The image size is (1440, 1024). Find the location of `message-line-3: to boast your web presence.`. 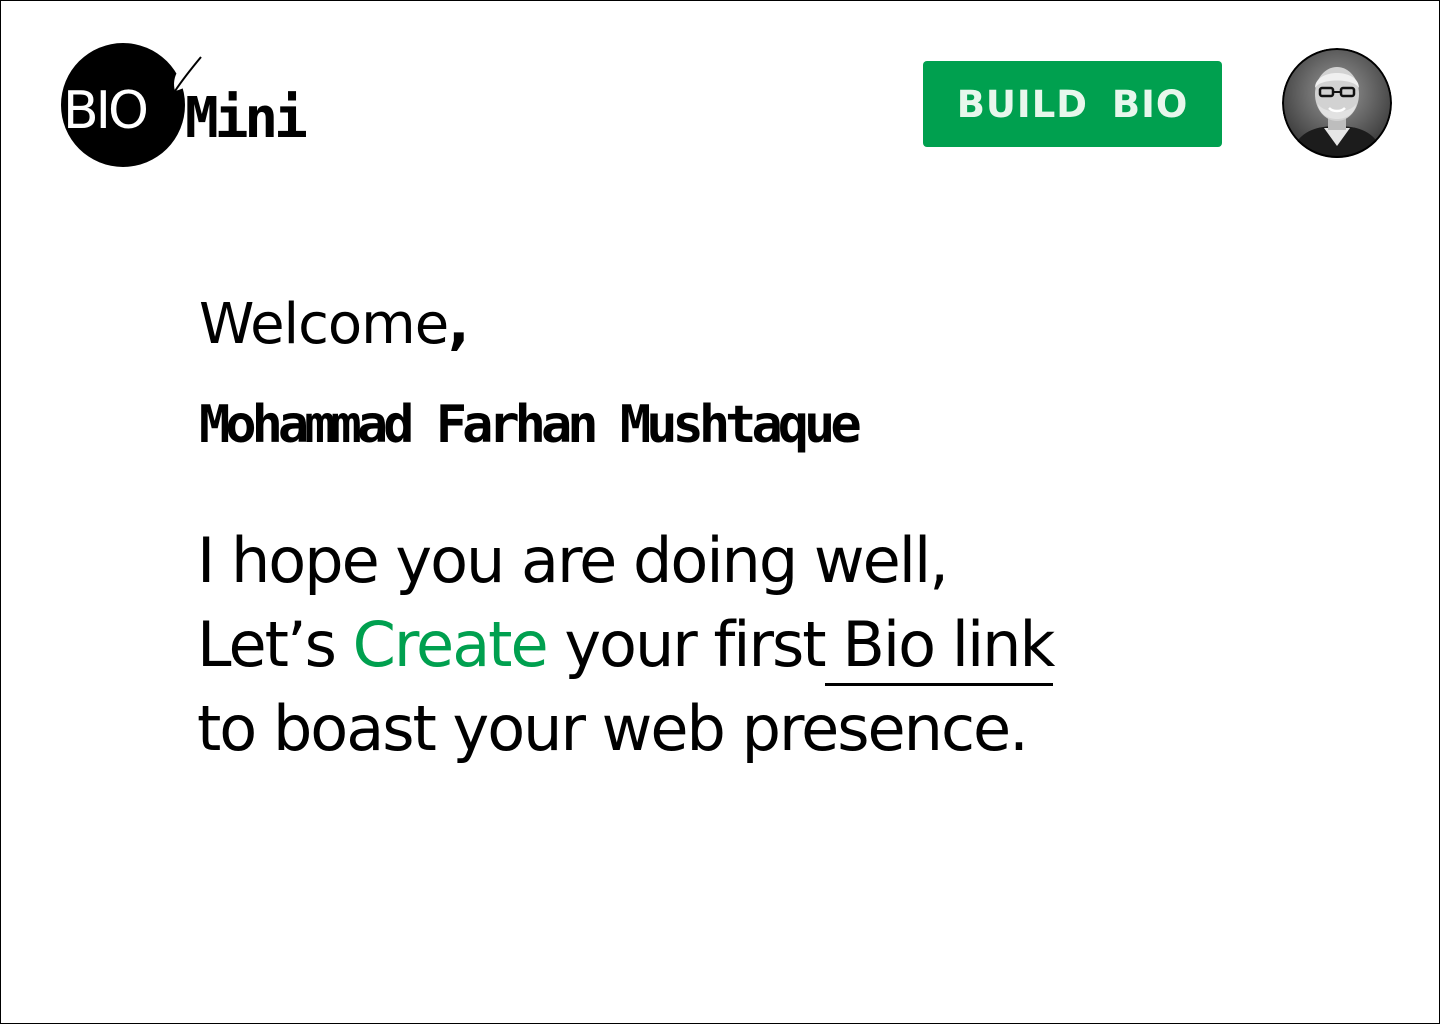

message-line-3: to boast your web presence. is located at coordinates (613, 728).